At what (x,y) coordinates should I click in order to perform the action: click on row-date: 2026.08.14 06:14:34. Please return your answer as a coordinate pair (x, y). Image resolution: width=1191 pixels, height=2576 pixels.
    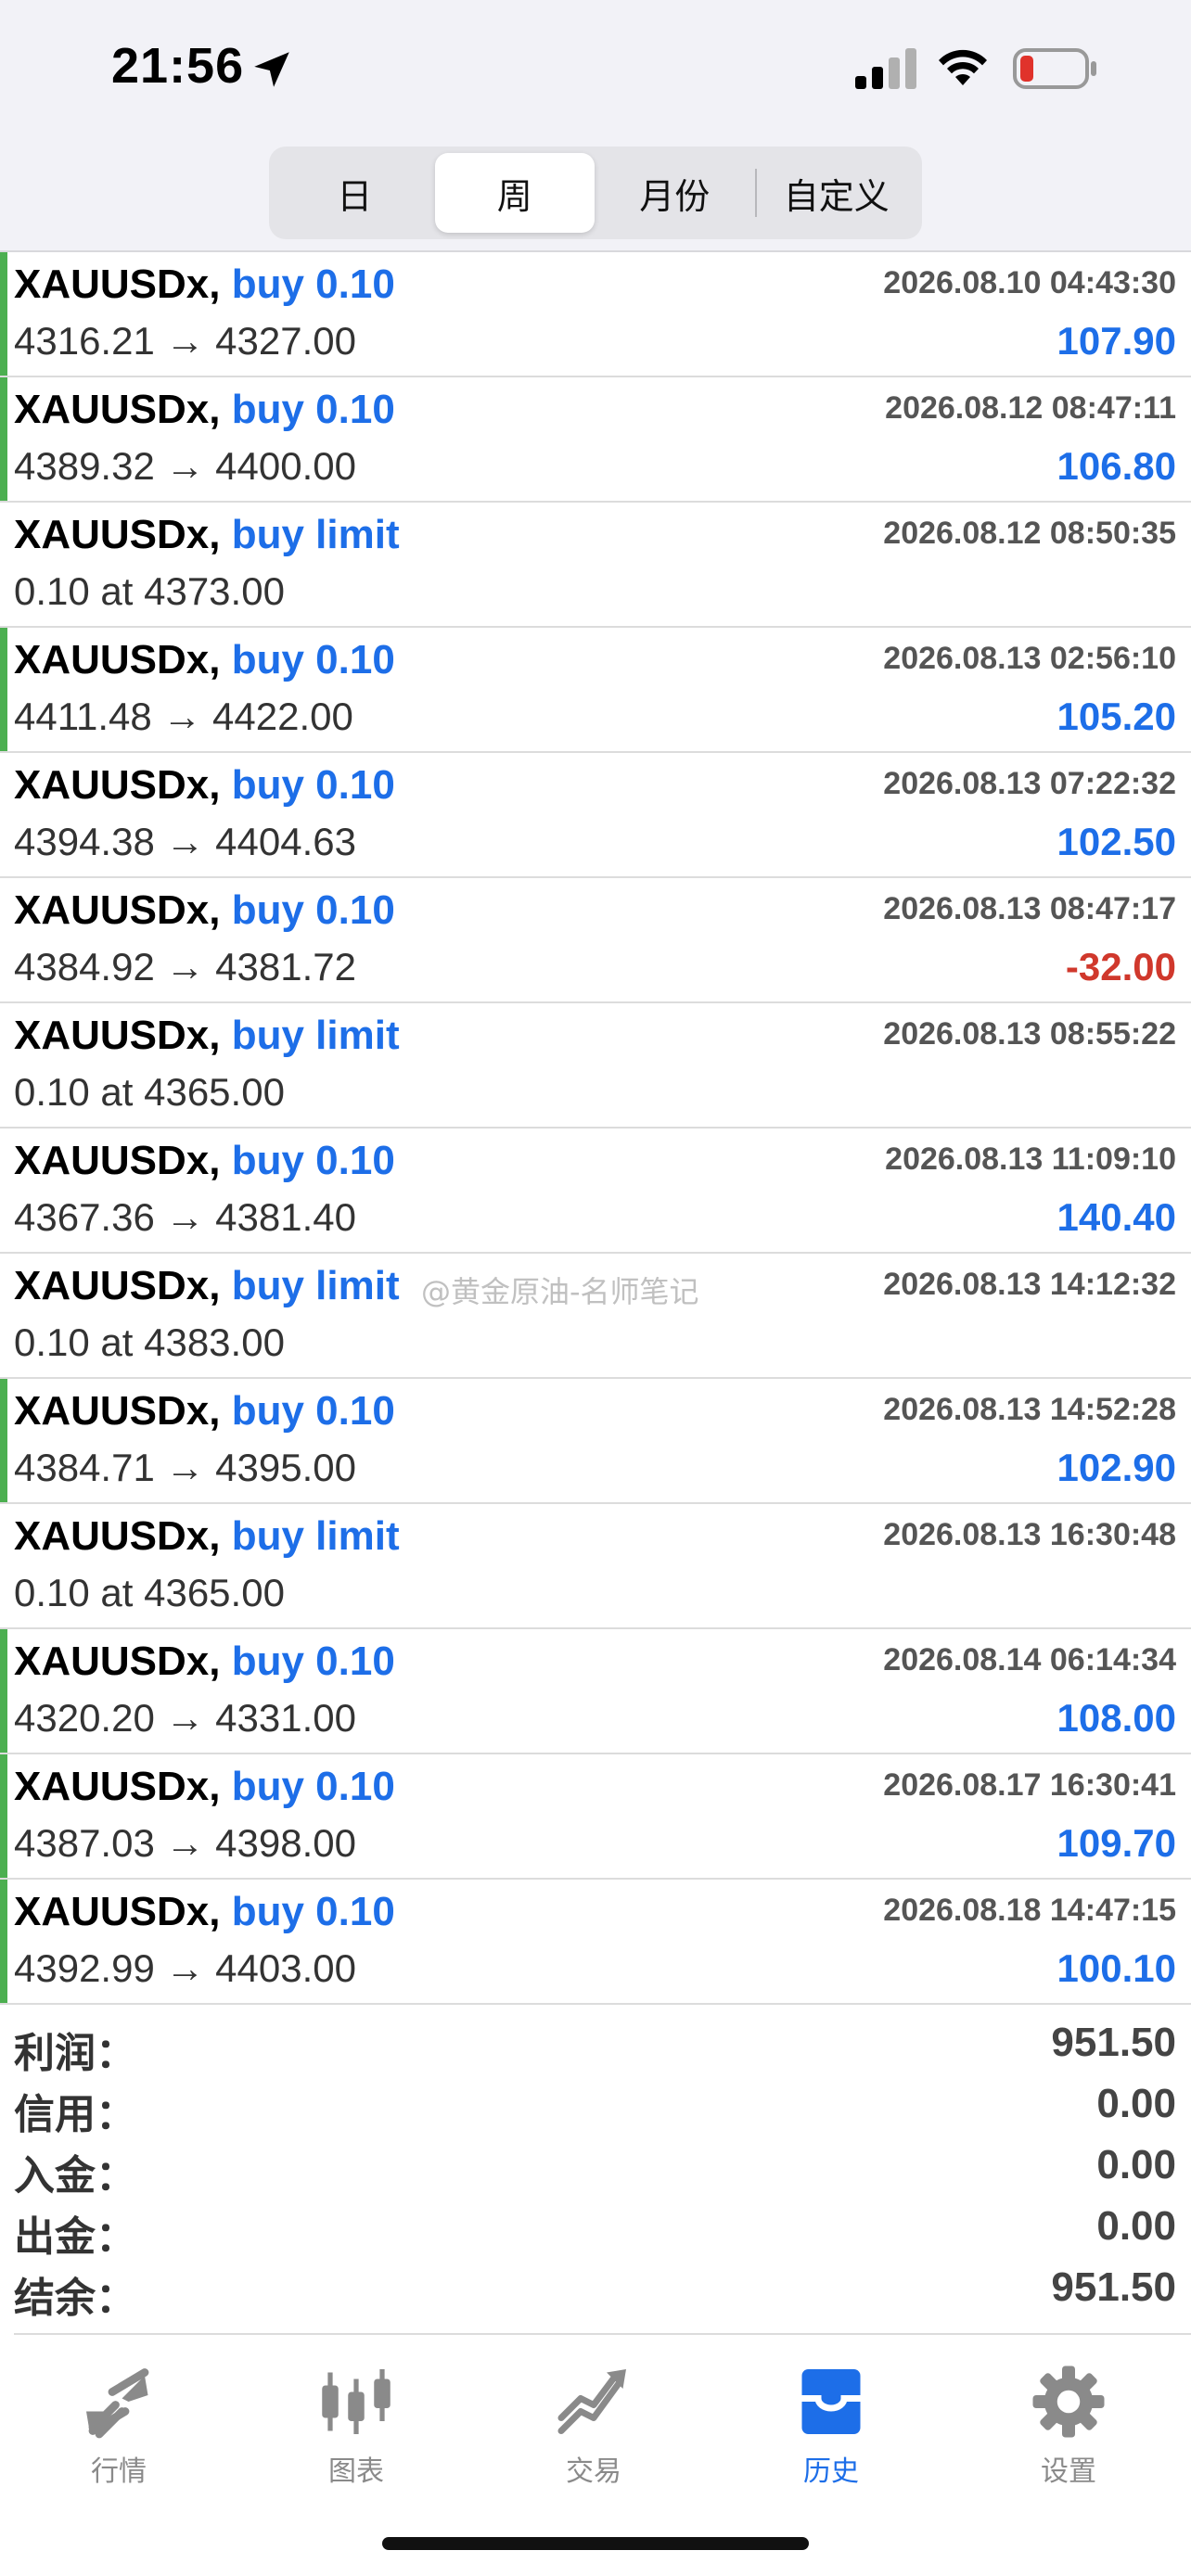
    Looking at the image, I should click on (1029, 1659).